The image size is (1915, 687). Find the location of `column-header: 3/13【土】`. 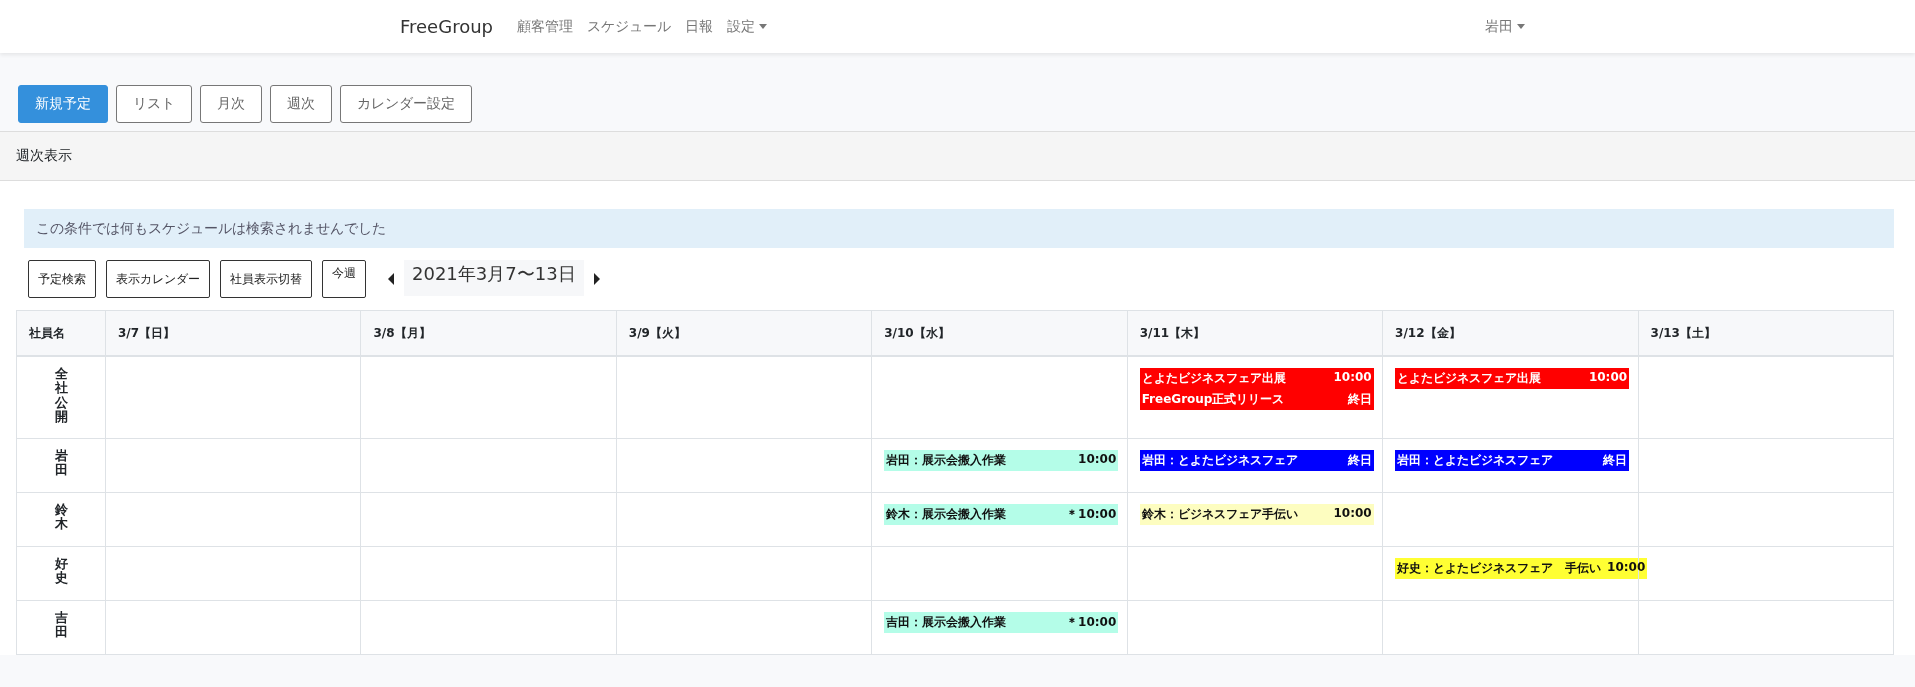

column-header: 3/13【土】 is located at coordinates (1766, 333).